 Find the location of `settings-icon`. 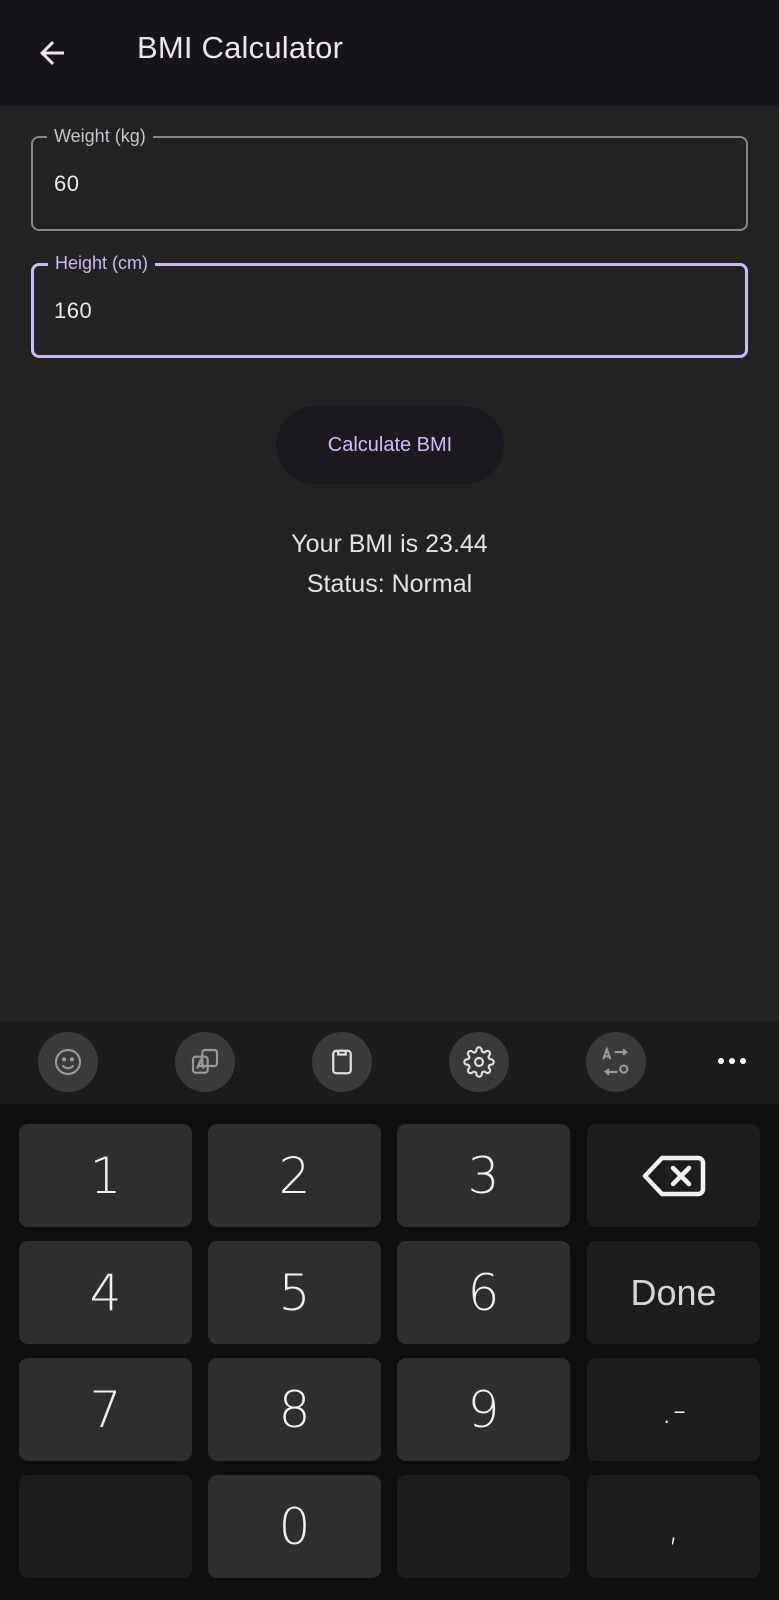

settings-icon is located at coordinates (479, 1062).